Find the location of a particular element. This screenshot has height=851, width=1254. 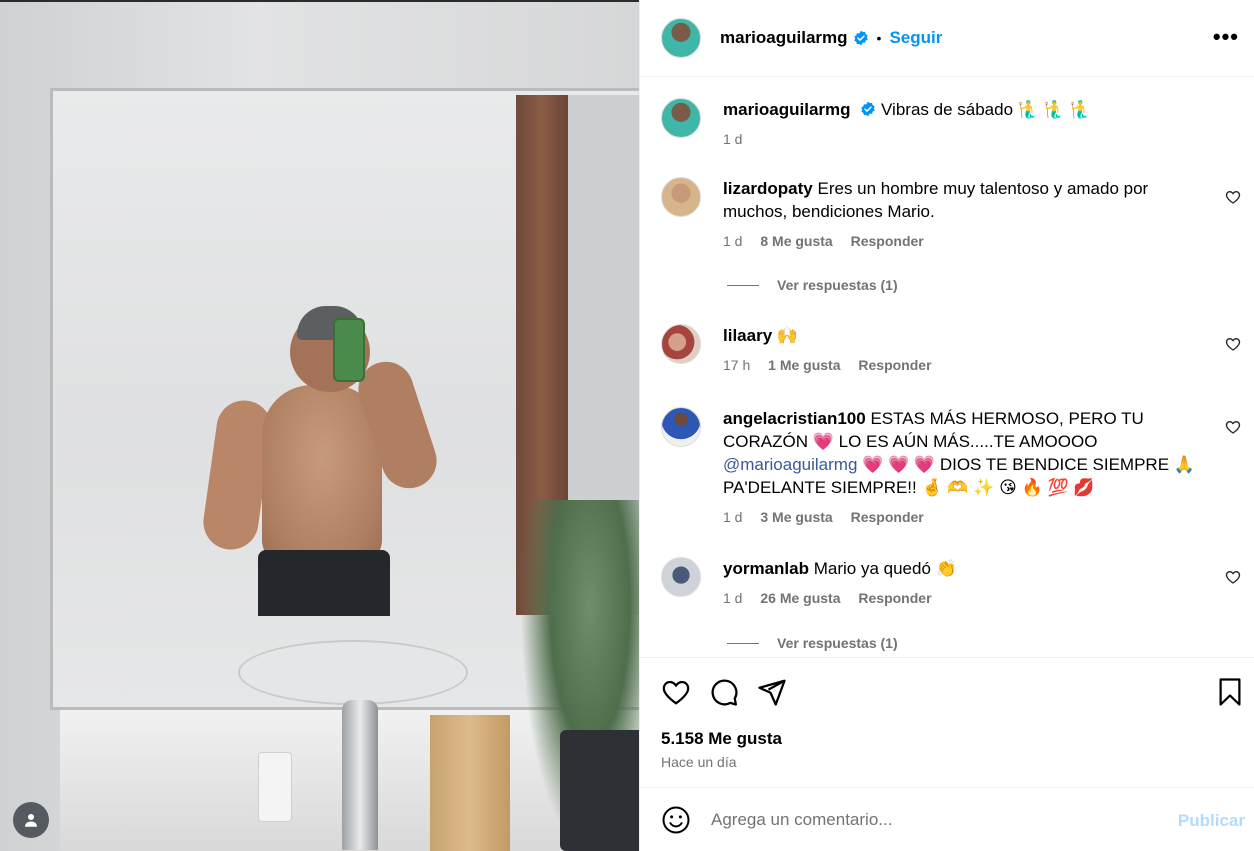

photo-product-tube is located at coordinates (275, 787).